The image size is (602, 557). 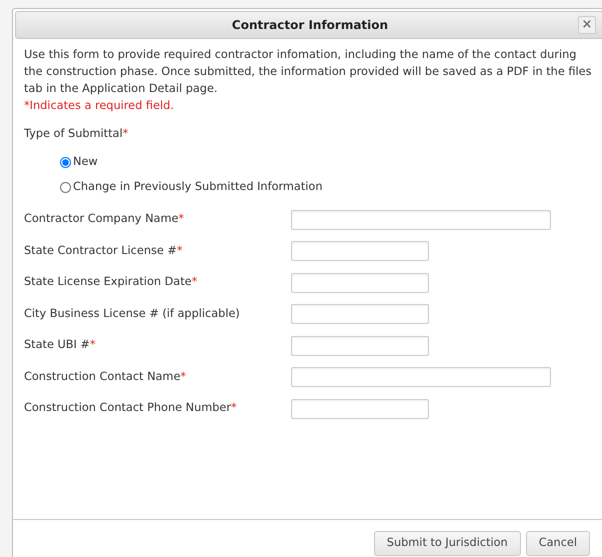 What do you see at coordinates (310, 25) in the screenshot?
I see `dialog-title: Contractor Information` at bounding box center [310, 25].